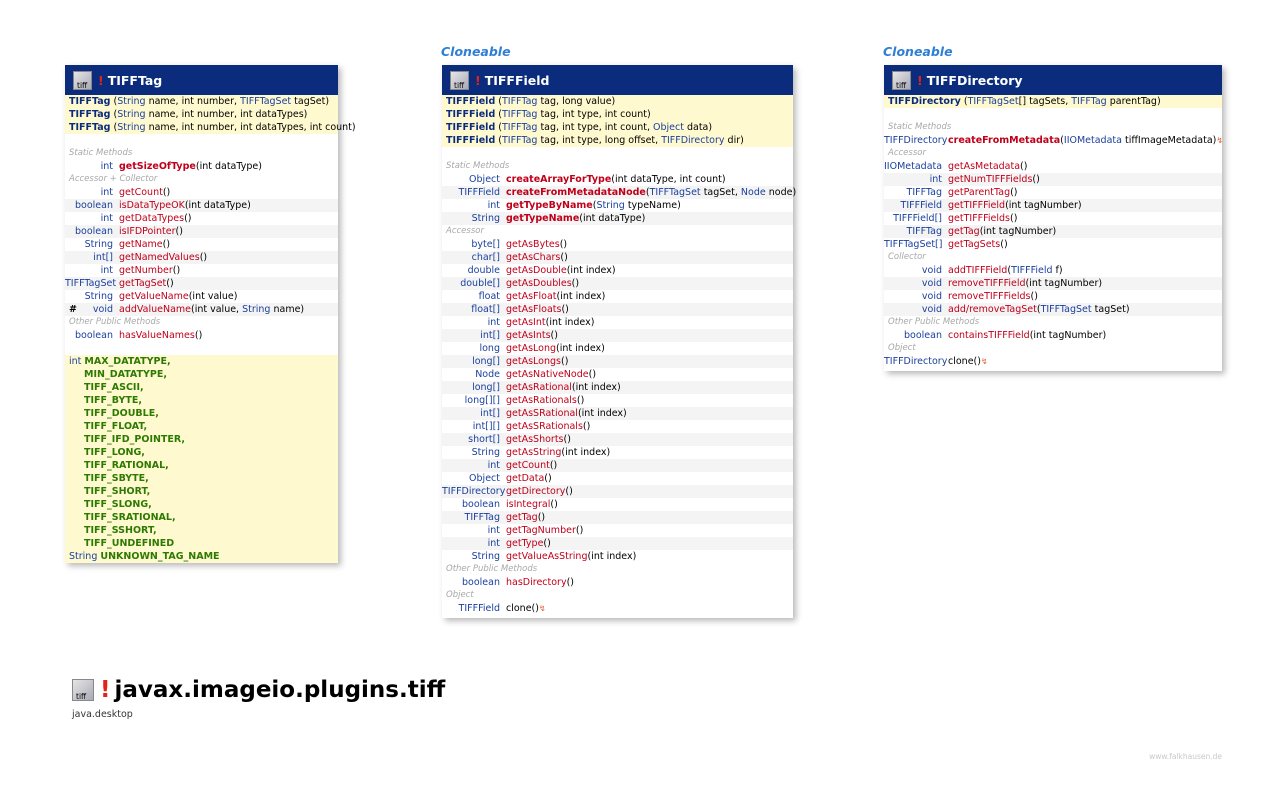 This screenshot has width=1278, height=803. Describe the element at coordinates (1053, 283) in the screenshot. I see `method-row: void removeTIFFField (int tagNumber)` at that location.